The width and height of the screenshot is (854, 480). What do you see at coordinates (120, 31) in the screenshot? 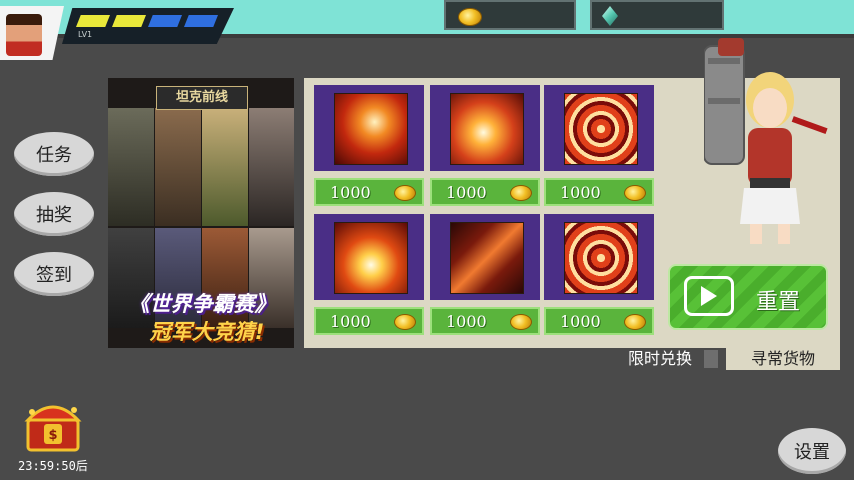
I see `player-info: LV1` at bounding box center [120, 31].